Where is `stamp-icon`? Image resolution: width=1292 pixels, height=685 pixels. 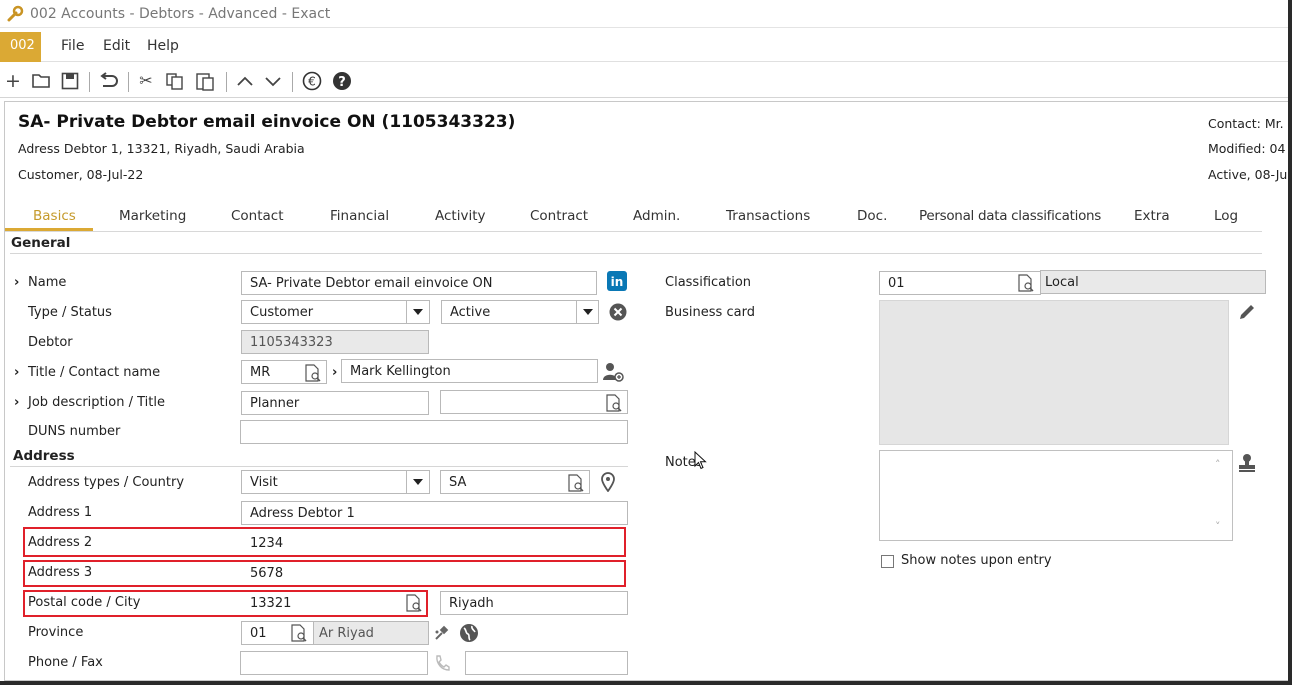 stamp-icon is located at coordinates (1247, 463).